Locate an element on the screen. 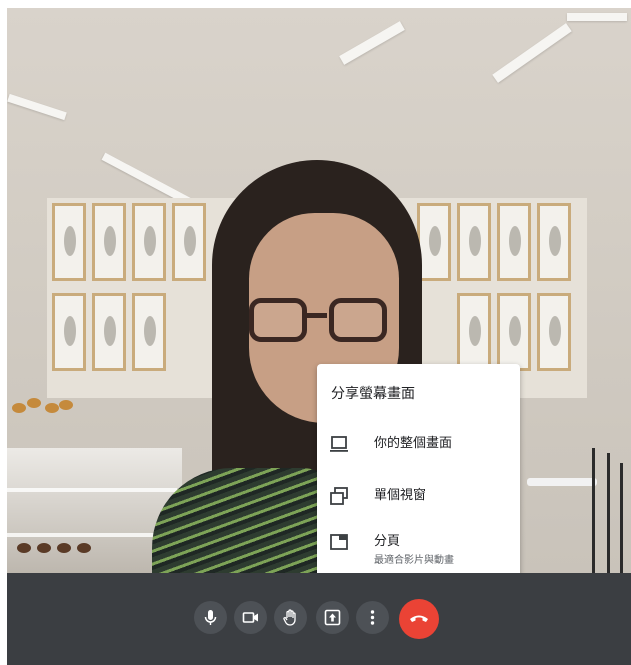  end-call-button is located at coordinates (419, 619).